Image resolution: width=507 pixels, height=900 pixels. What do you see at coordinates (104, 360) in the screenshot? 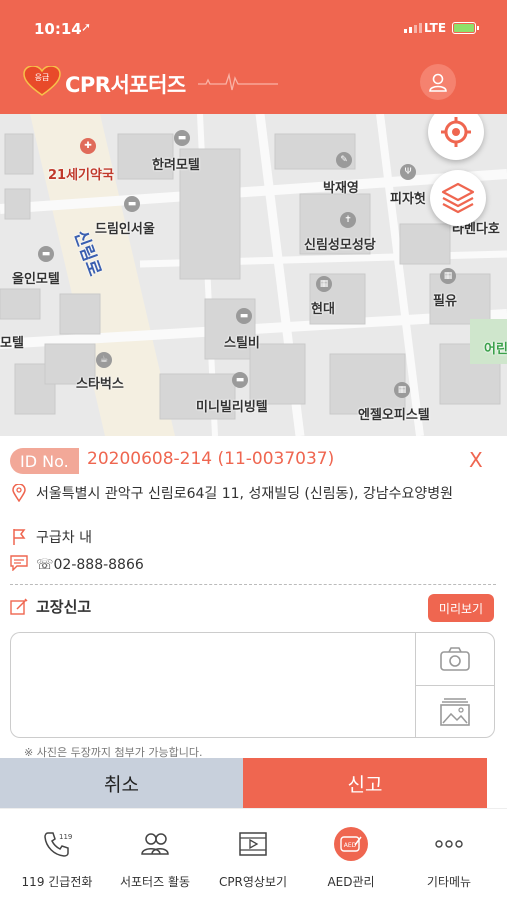
I see `cafe-icon: ☕` at bounding box center [104, 360].